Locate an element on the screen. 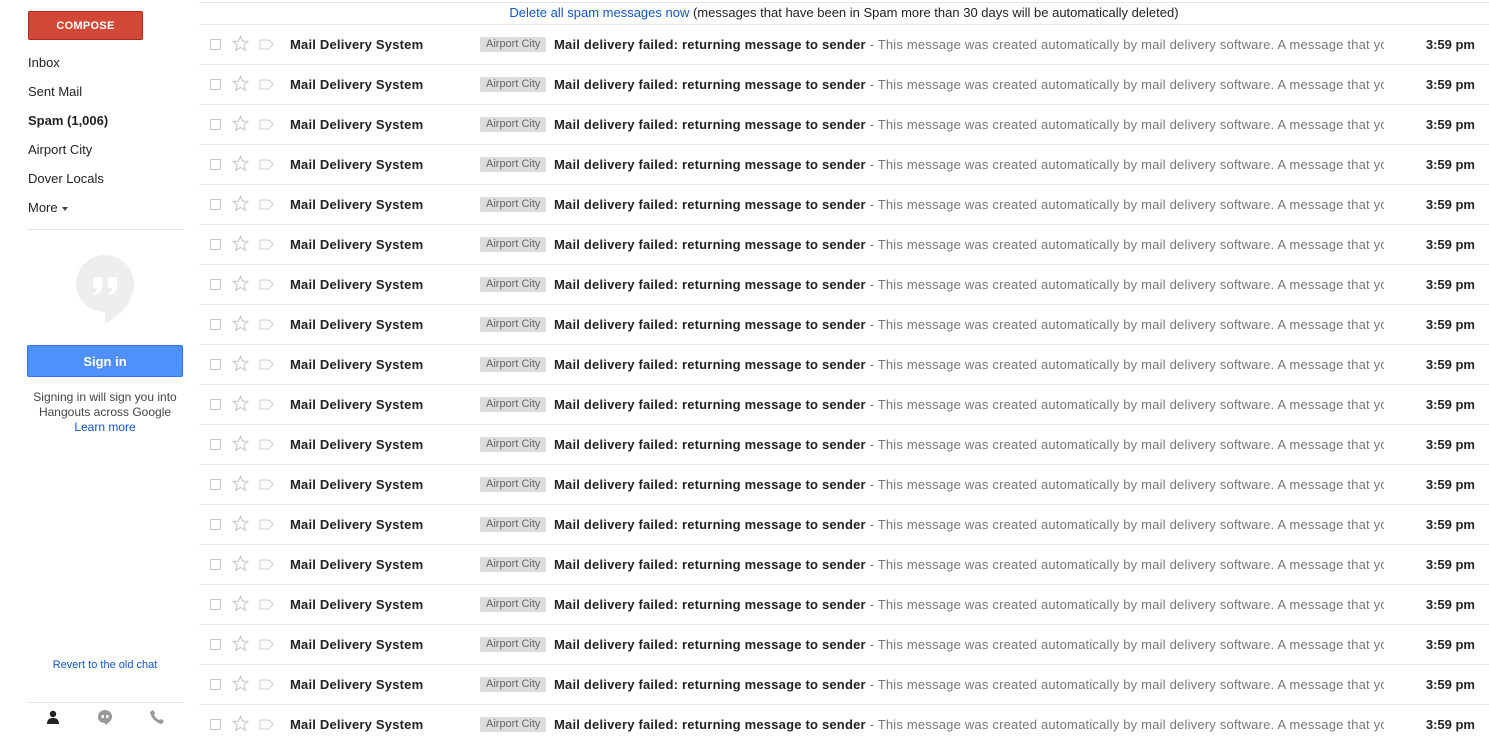  nav-item-more: More is located at coordinates (95, 211).